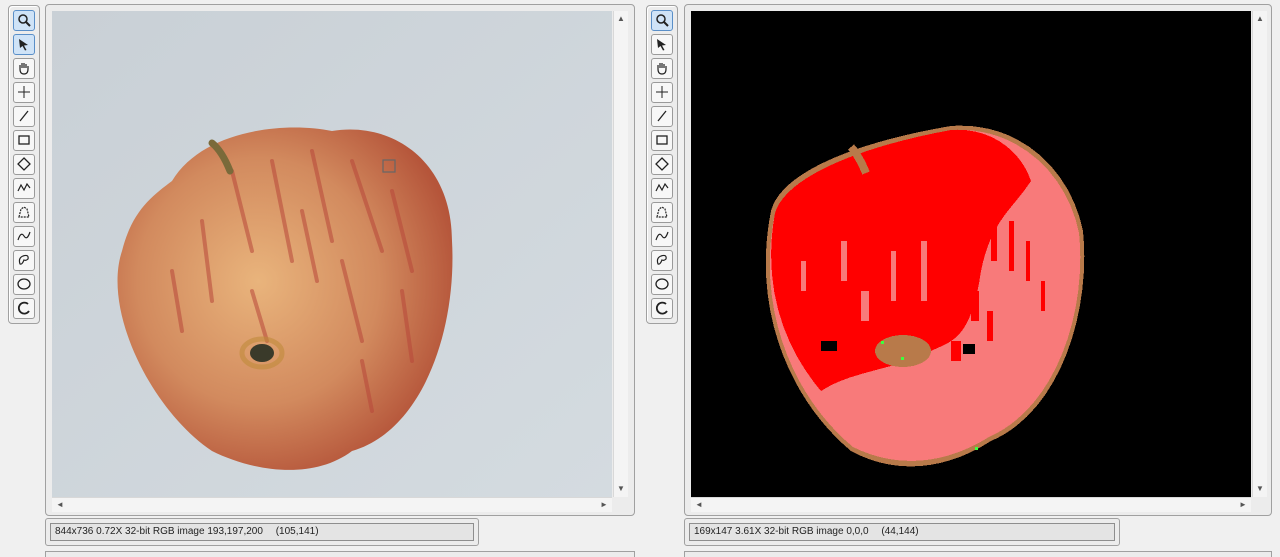 Image resolution: width=1280 pixels, height=557 pixels. Describe the element at coordinates (781, 531) in the screenshot. I see `image-info-text: 169x147 3.61X 32-bit RGB image 0,0,0` at that location.